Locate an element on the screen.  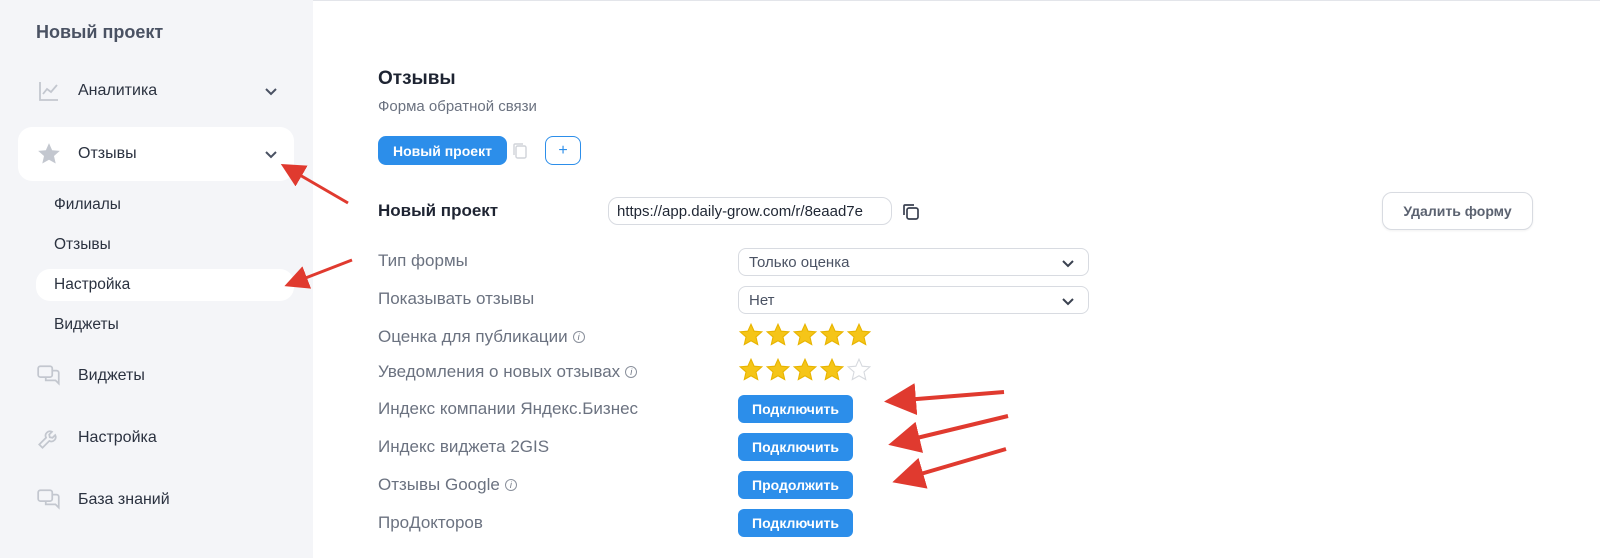
show-reviews-label: Показывать отзывы is located at coordinates (456, 298).